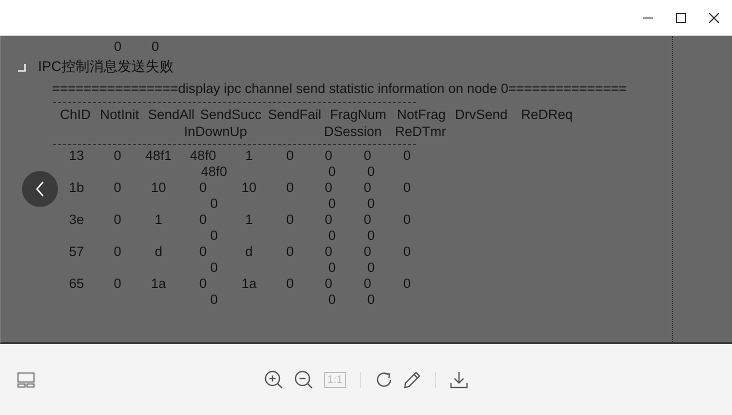 This screenshot has height=415, width=732. Describe the element at coordinates (216, 131) in the screenshot. I see `column-subheader: InDownUp` at that location.